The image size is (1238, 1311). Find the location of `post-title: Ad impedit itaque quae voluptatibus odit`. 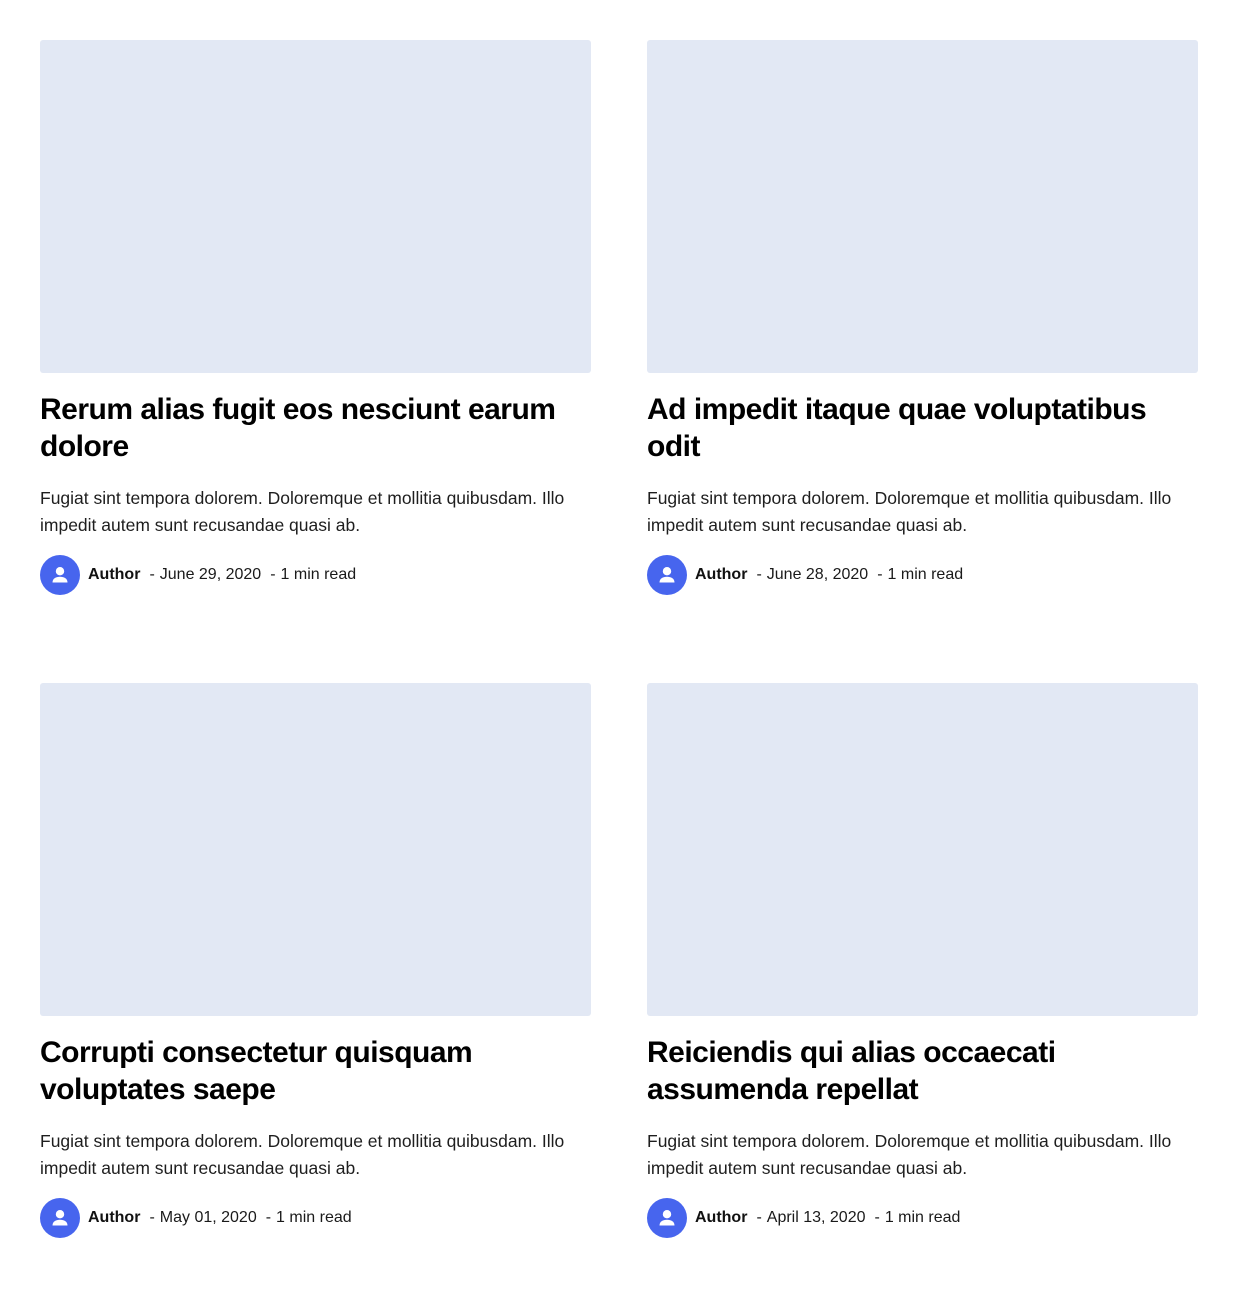

post-title: Ad impedit itaque quae voluptatibus odit is located at coordinates (922, 428).